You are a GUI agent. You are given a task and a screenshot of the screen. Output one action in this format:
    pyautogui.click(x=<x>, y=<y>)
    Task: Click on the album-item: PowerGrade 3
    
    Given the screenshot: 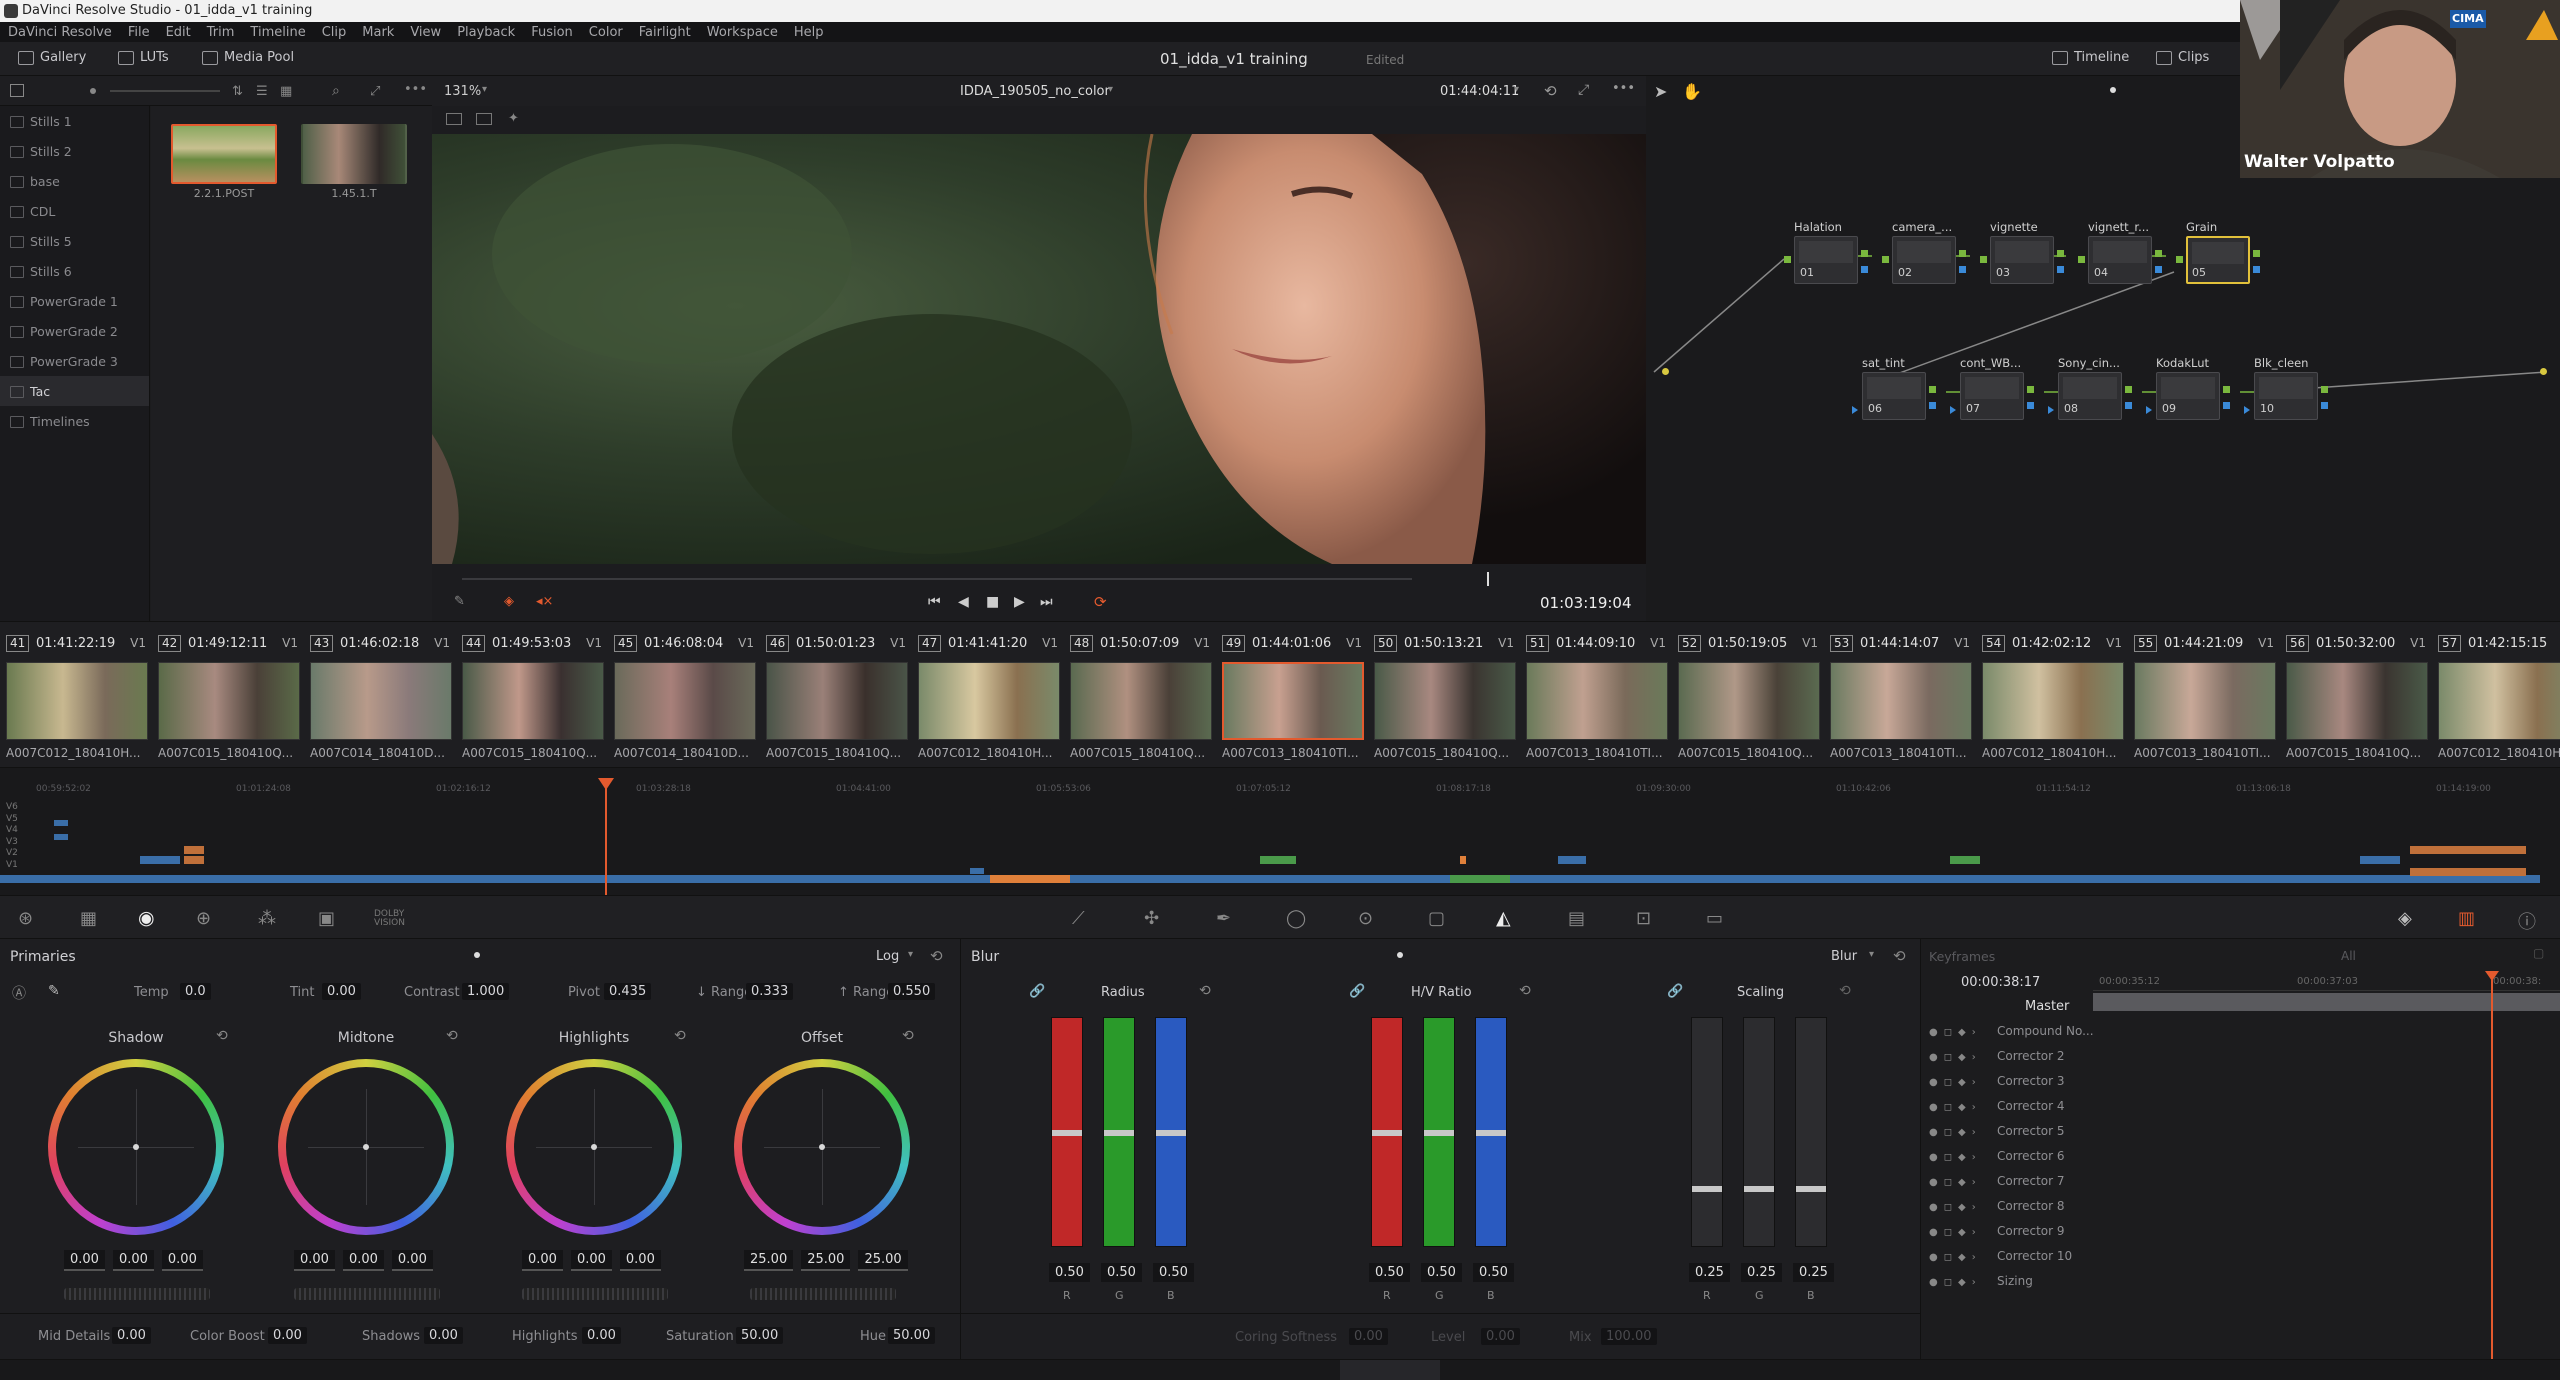 What is the action you would take?
    pyautogui.click(x=74, y=361)
    